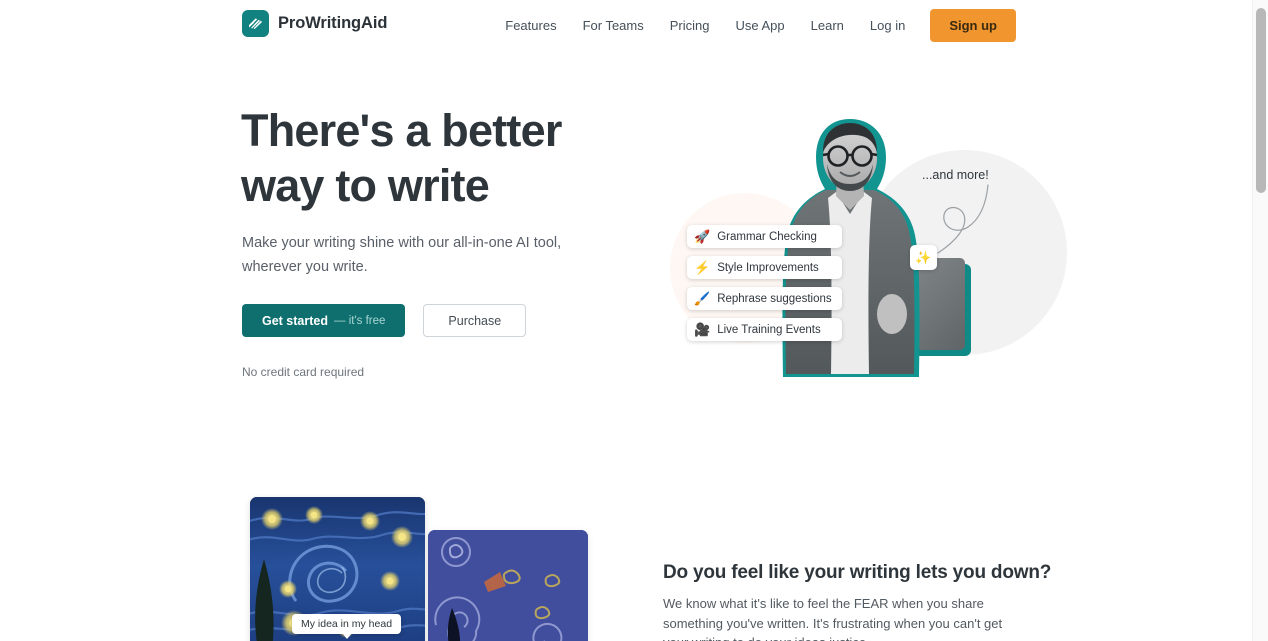 Image resolution: width=1268 pixels, height=641 pixels. What do you see at coordinates (508, 585) in the screenshot?
I see `artwork-simple-blue` at bounding box center [508, 585].